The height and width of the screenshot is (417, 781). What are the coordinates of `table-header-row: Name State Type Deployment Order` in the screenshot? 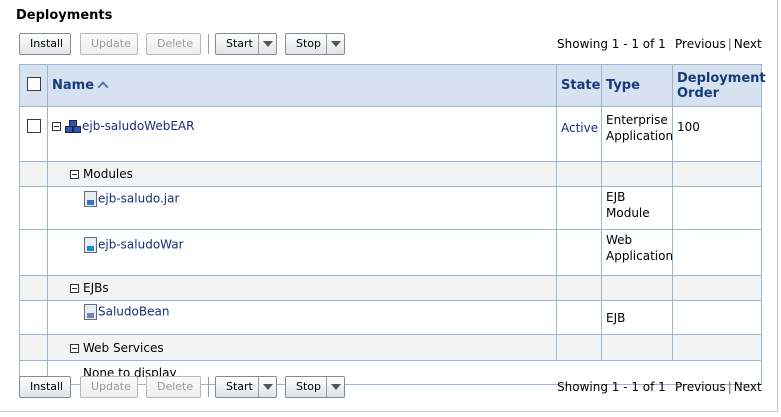 It's located at (392, 85).